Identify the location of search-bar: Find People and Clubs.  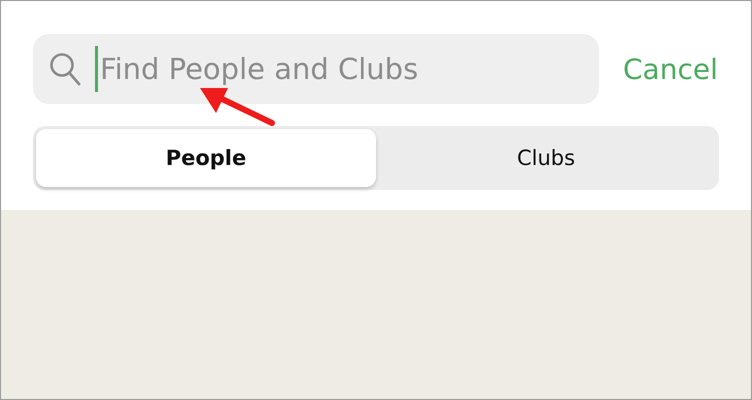
(316, 69).